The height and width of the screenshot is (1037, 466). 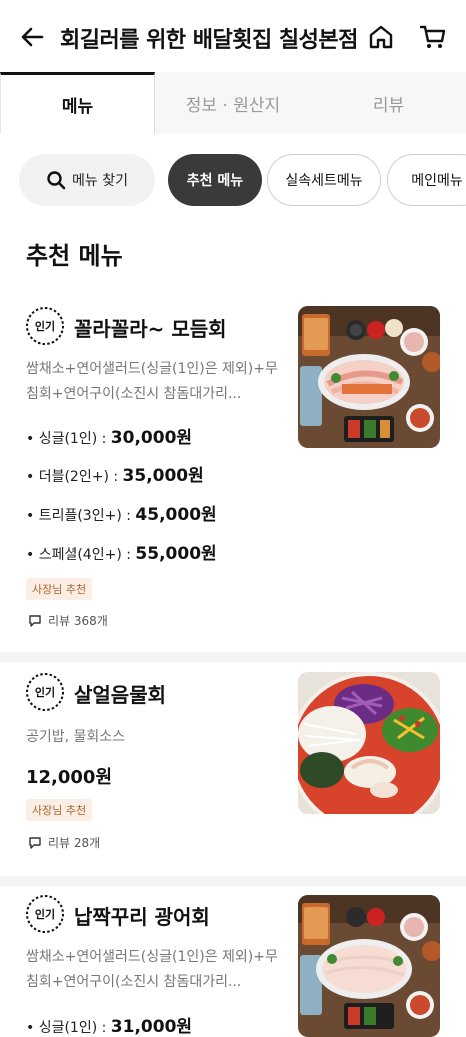 What do you see at coordinates (76, 737) in the screenshot?
I see `item-description: 공기밥, 물회소스` at bounding box center [76, 737].